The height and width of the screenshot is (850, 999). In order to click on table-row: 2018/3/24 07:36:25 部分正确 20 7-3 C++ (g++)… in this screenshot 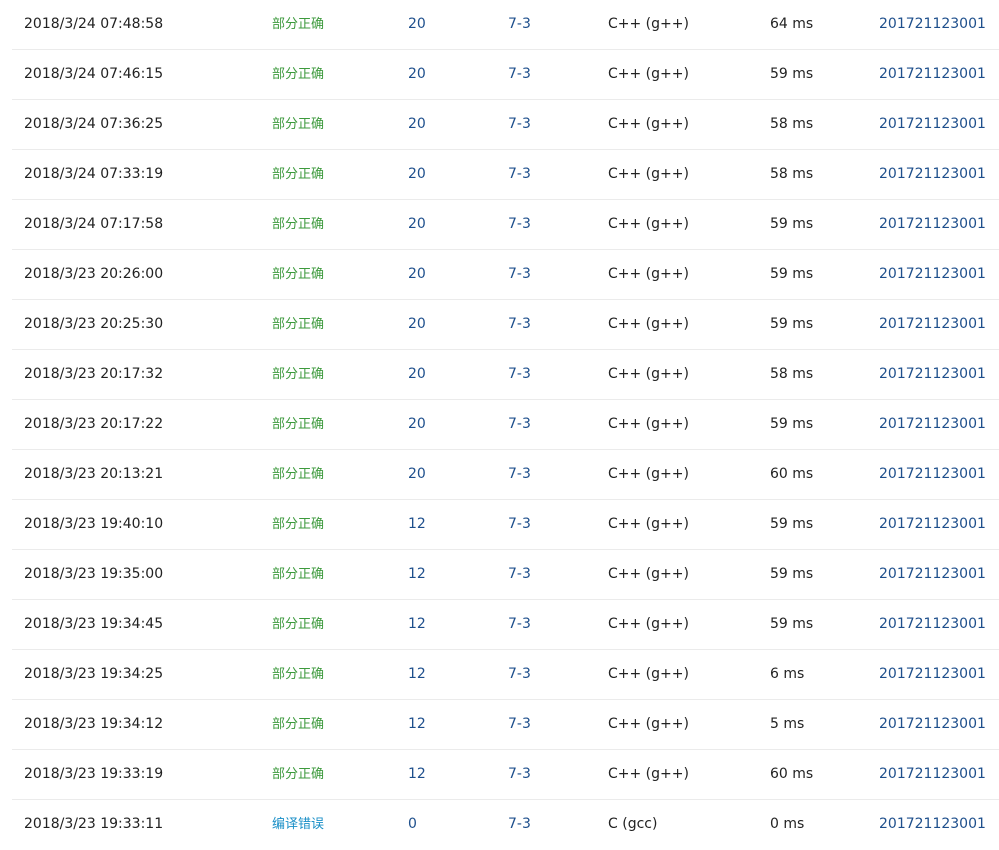, I will do `click(505, 125)`.